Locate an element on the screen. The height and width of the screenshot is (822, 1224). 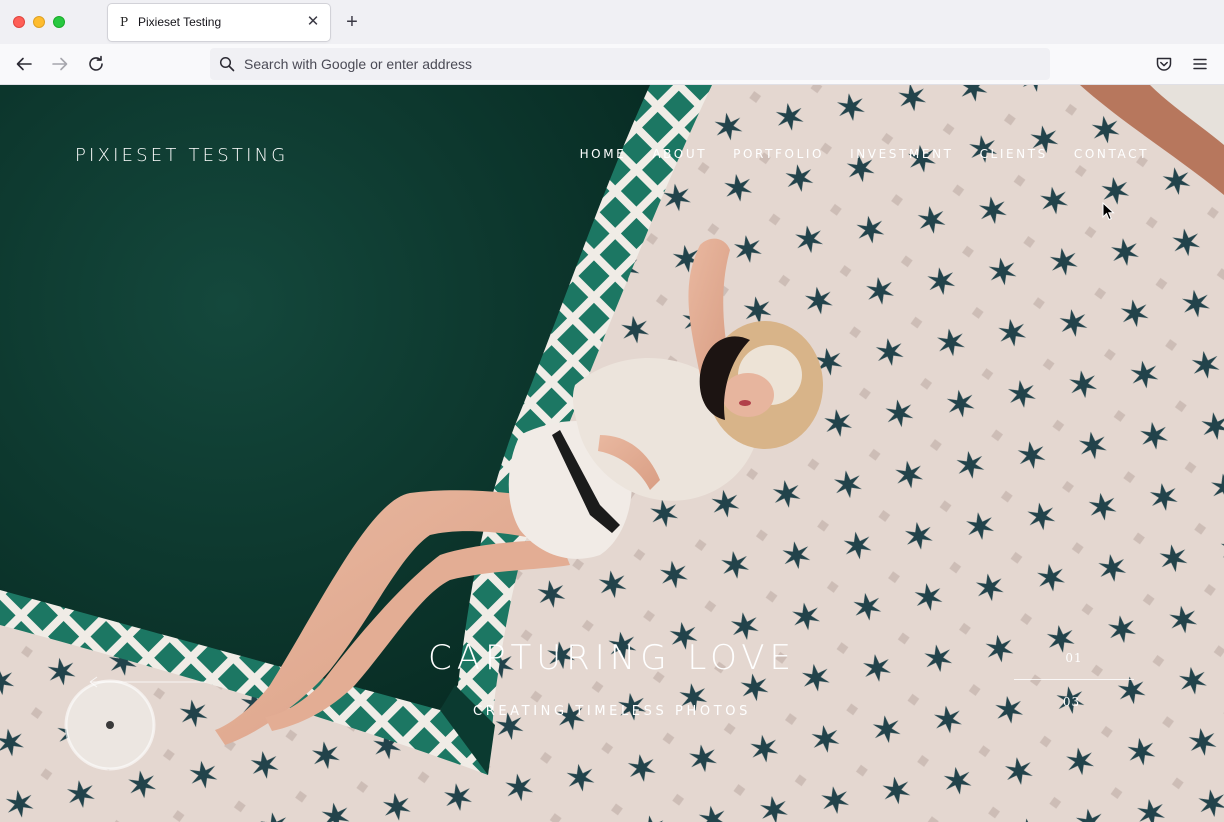
slide-total: 03 is located at coordinates (1071, 702).